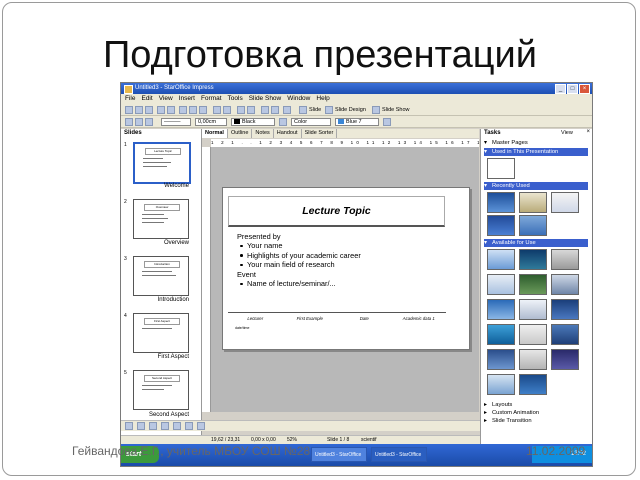  What do you see at coordinates (130, 99) in the screenshot?
I see `menu-file: File` at bounding box center [130, 99].